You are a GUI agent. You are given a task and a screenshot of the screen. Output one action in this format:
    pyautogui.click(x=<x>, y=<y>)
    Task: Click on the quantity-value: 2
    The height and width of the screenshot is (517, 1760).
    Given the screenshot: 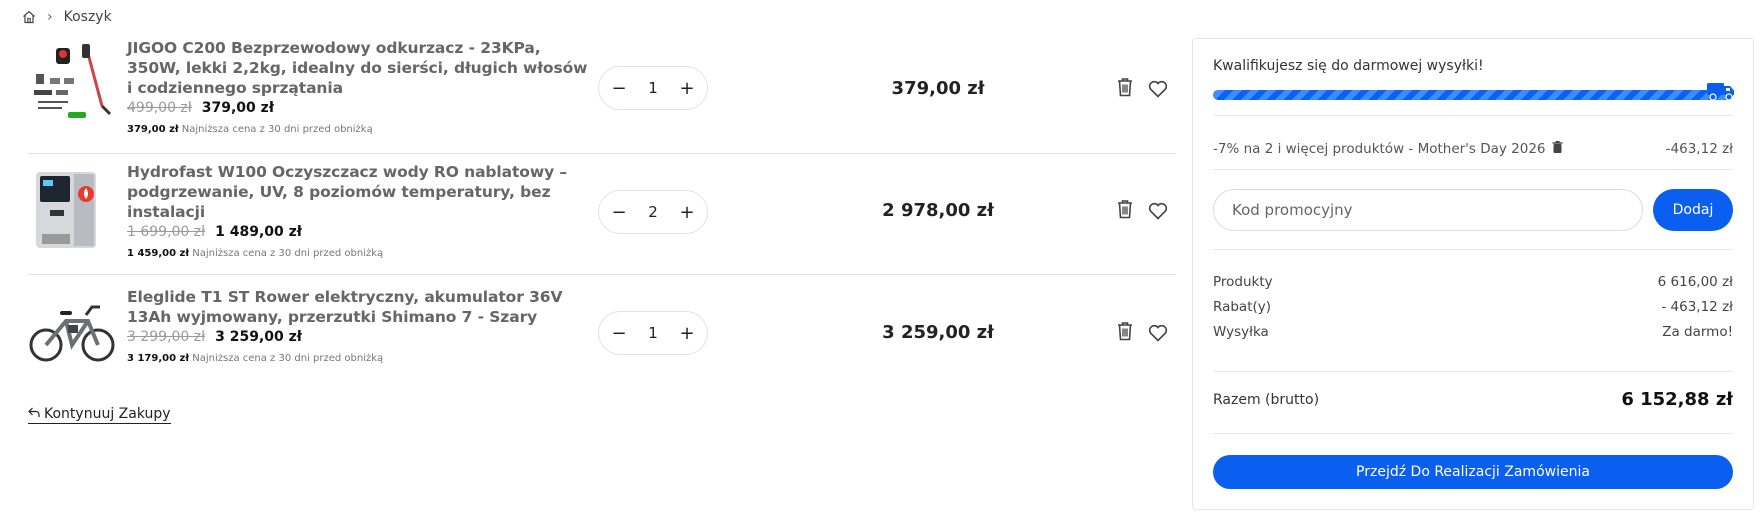 What is the action you would take?
    pyautogui.click(x=653, y=212)
    